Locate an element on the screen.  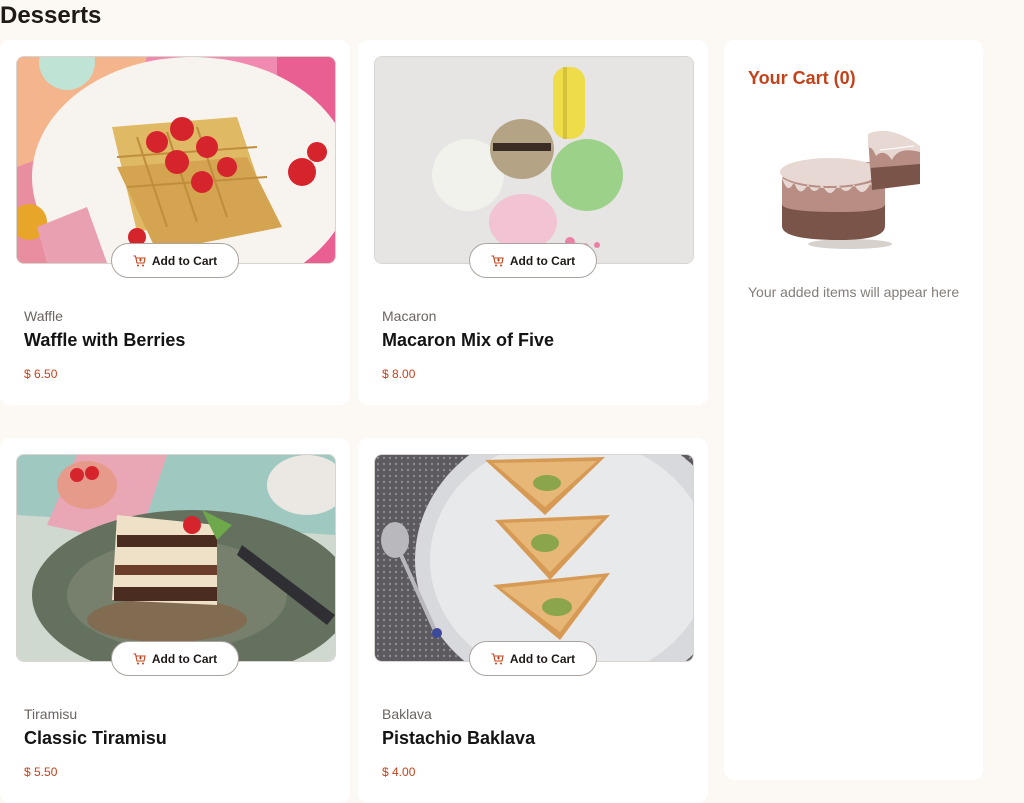
product-category: Waffle is located at coordinates (43, 316).